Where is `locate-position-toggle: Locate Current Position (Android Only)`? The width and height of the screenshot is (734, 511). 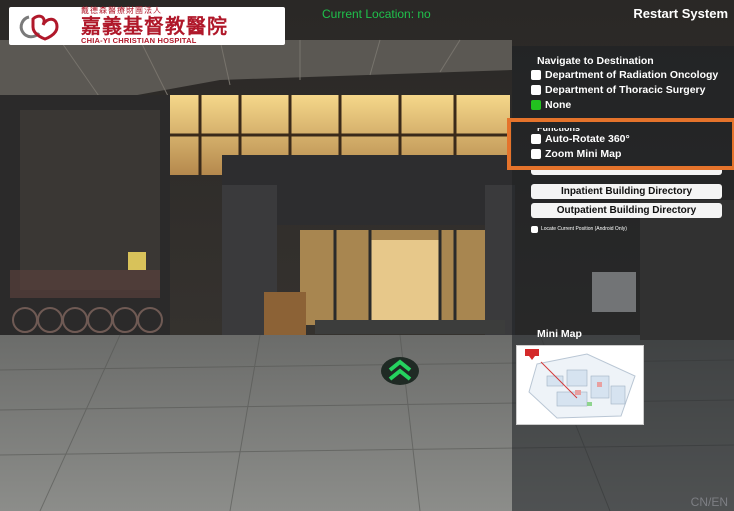
locate-position-toggle: Locate Current Position (Android Only) is located at coordinates (591, 229).